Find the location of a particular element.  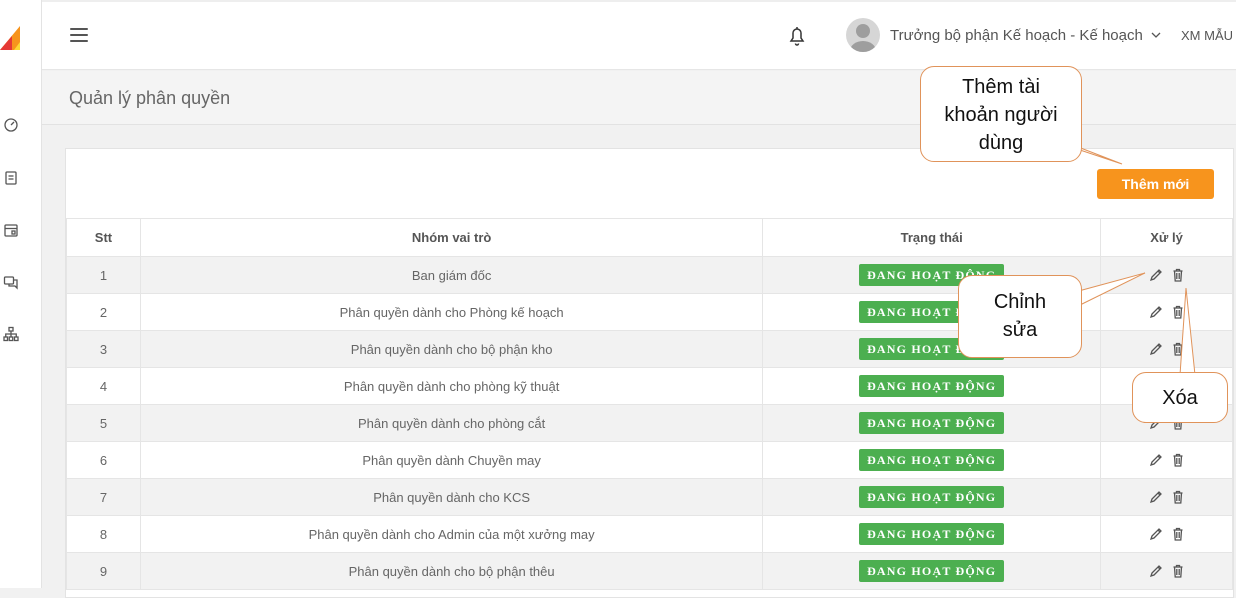

row-stt: 3 is located at coordinates (103, 349).